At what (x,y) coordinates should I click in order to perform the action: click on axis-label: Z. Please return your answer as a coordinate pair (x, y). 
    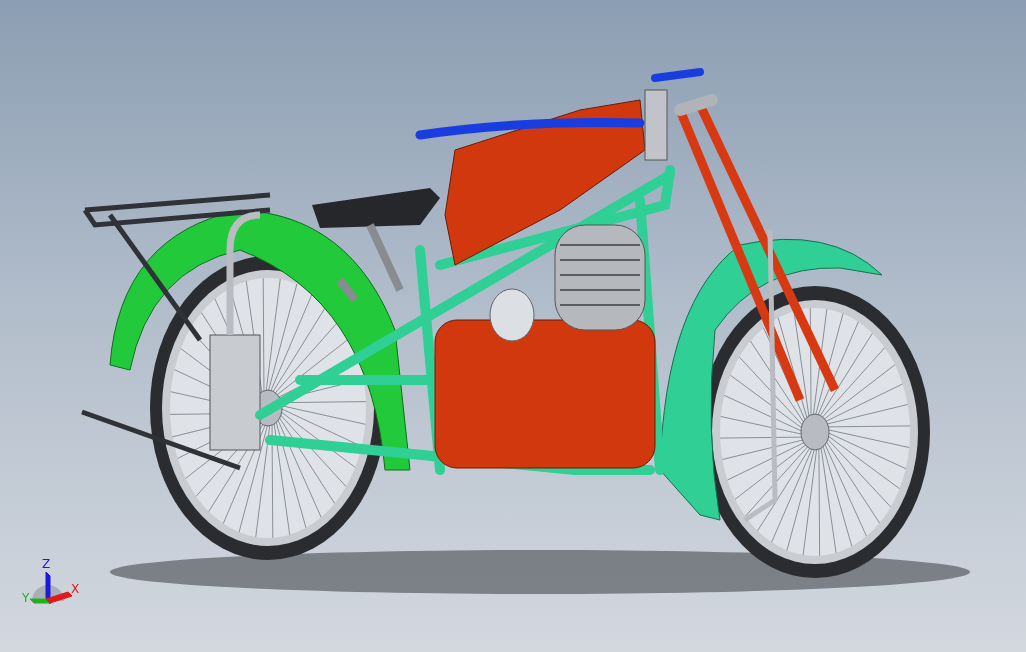
    Looking at the image, I should click on (46, 564).